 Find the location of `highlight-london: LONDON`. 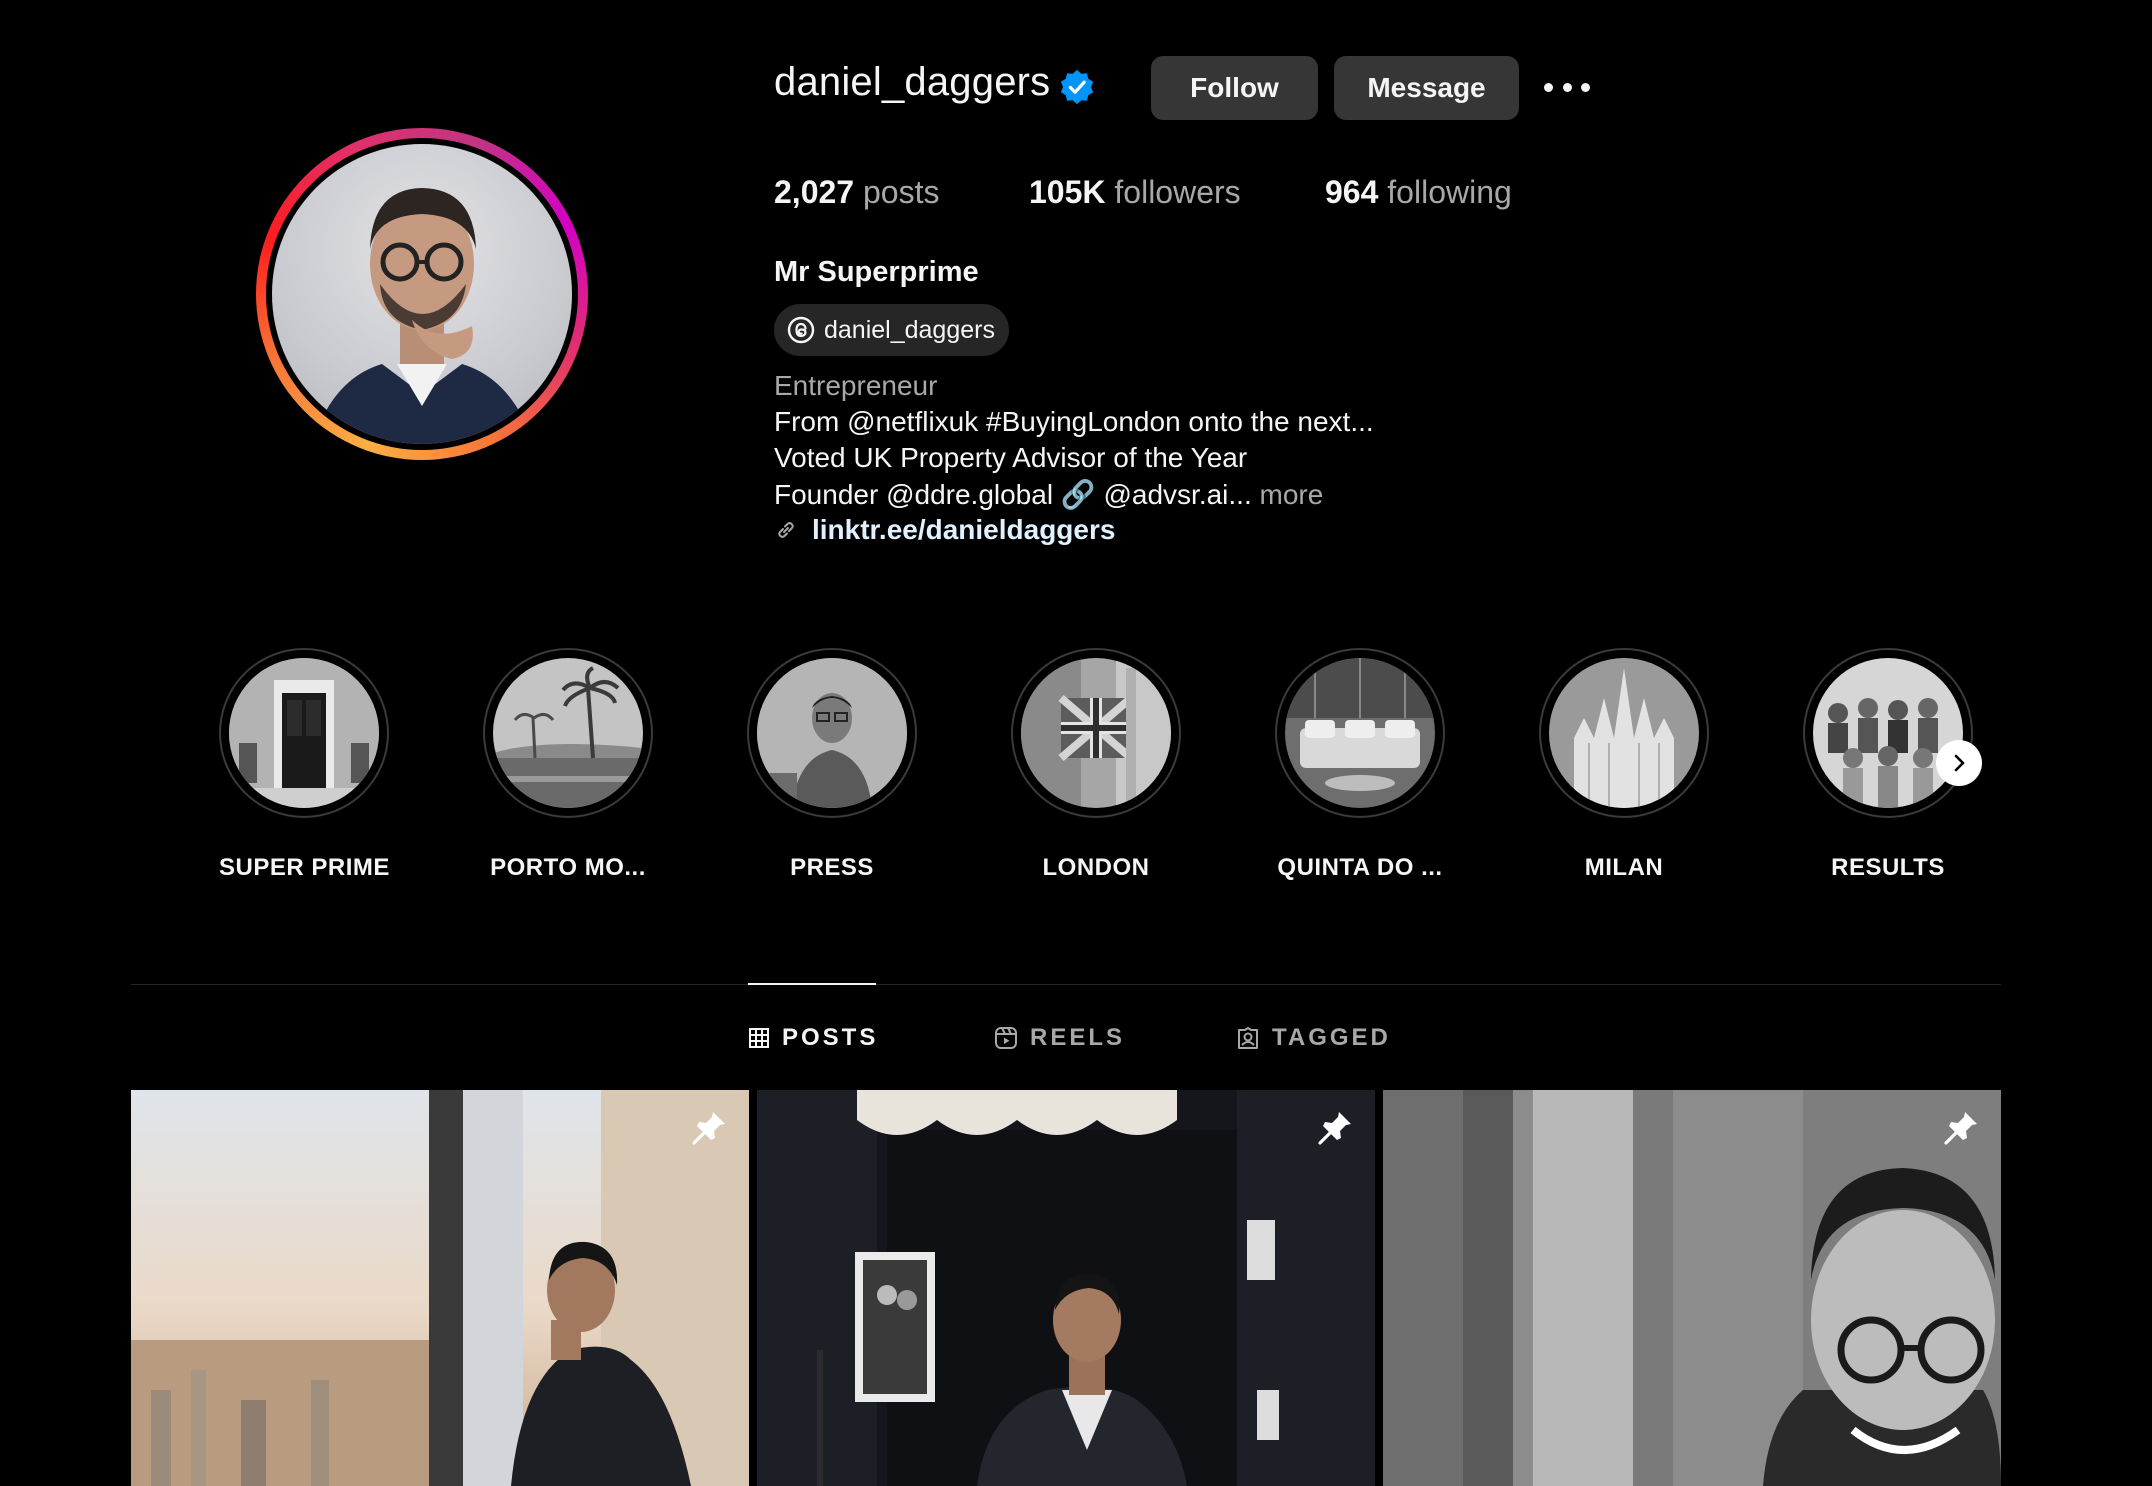

highlight-london: LONDON is located at coordinates (1096, 765).